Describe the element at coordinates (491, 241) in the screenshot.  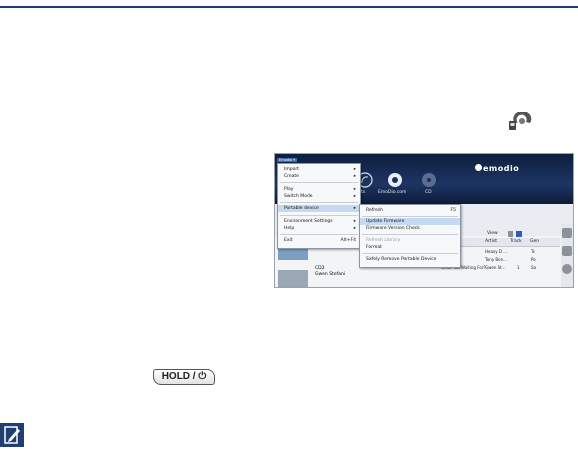
I see `col-artist: Artist` at that location.